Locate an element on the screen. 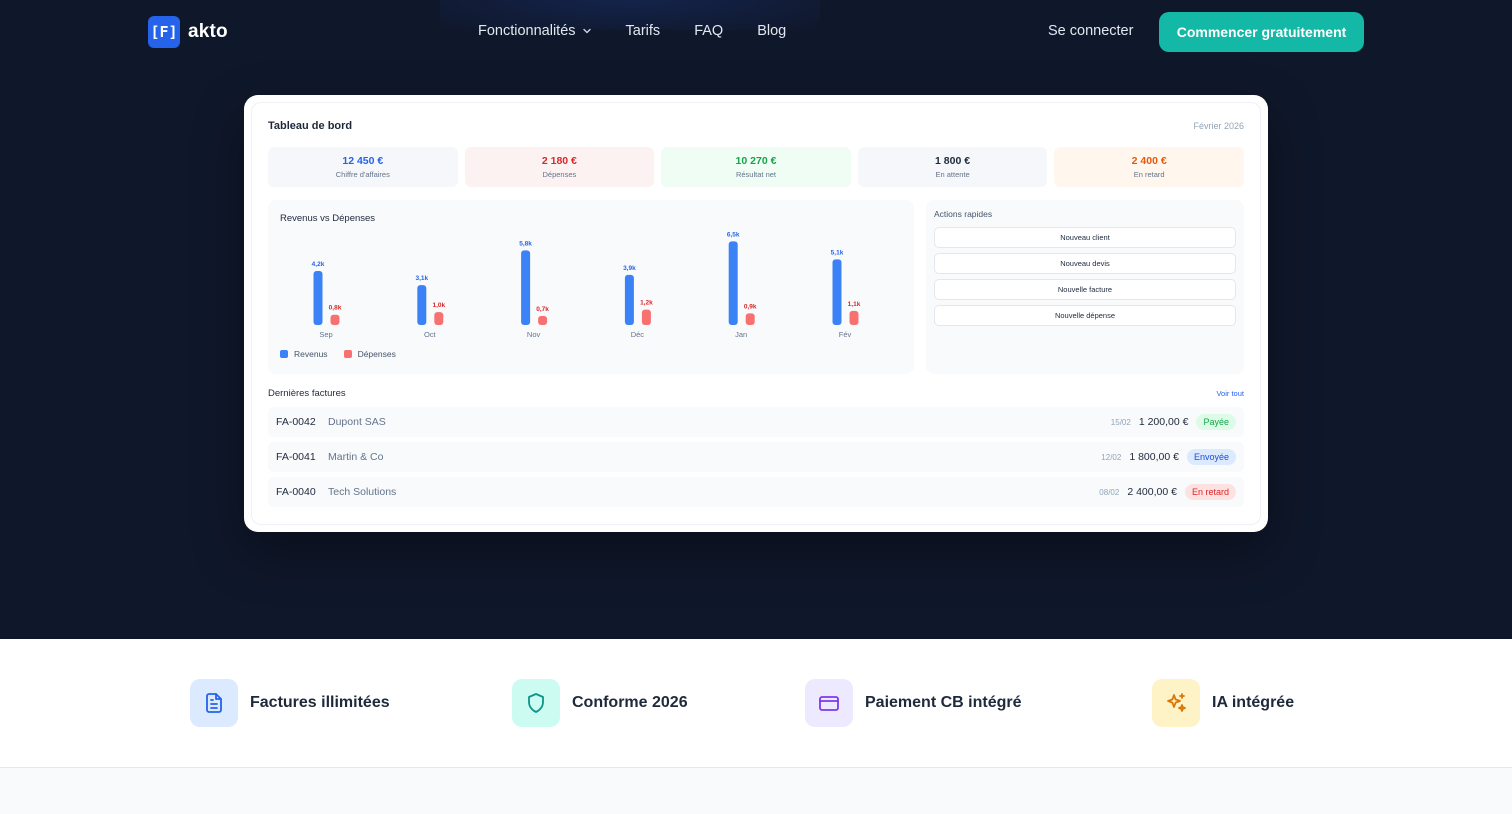  document-icon is located at coordinates (214, 703).